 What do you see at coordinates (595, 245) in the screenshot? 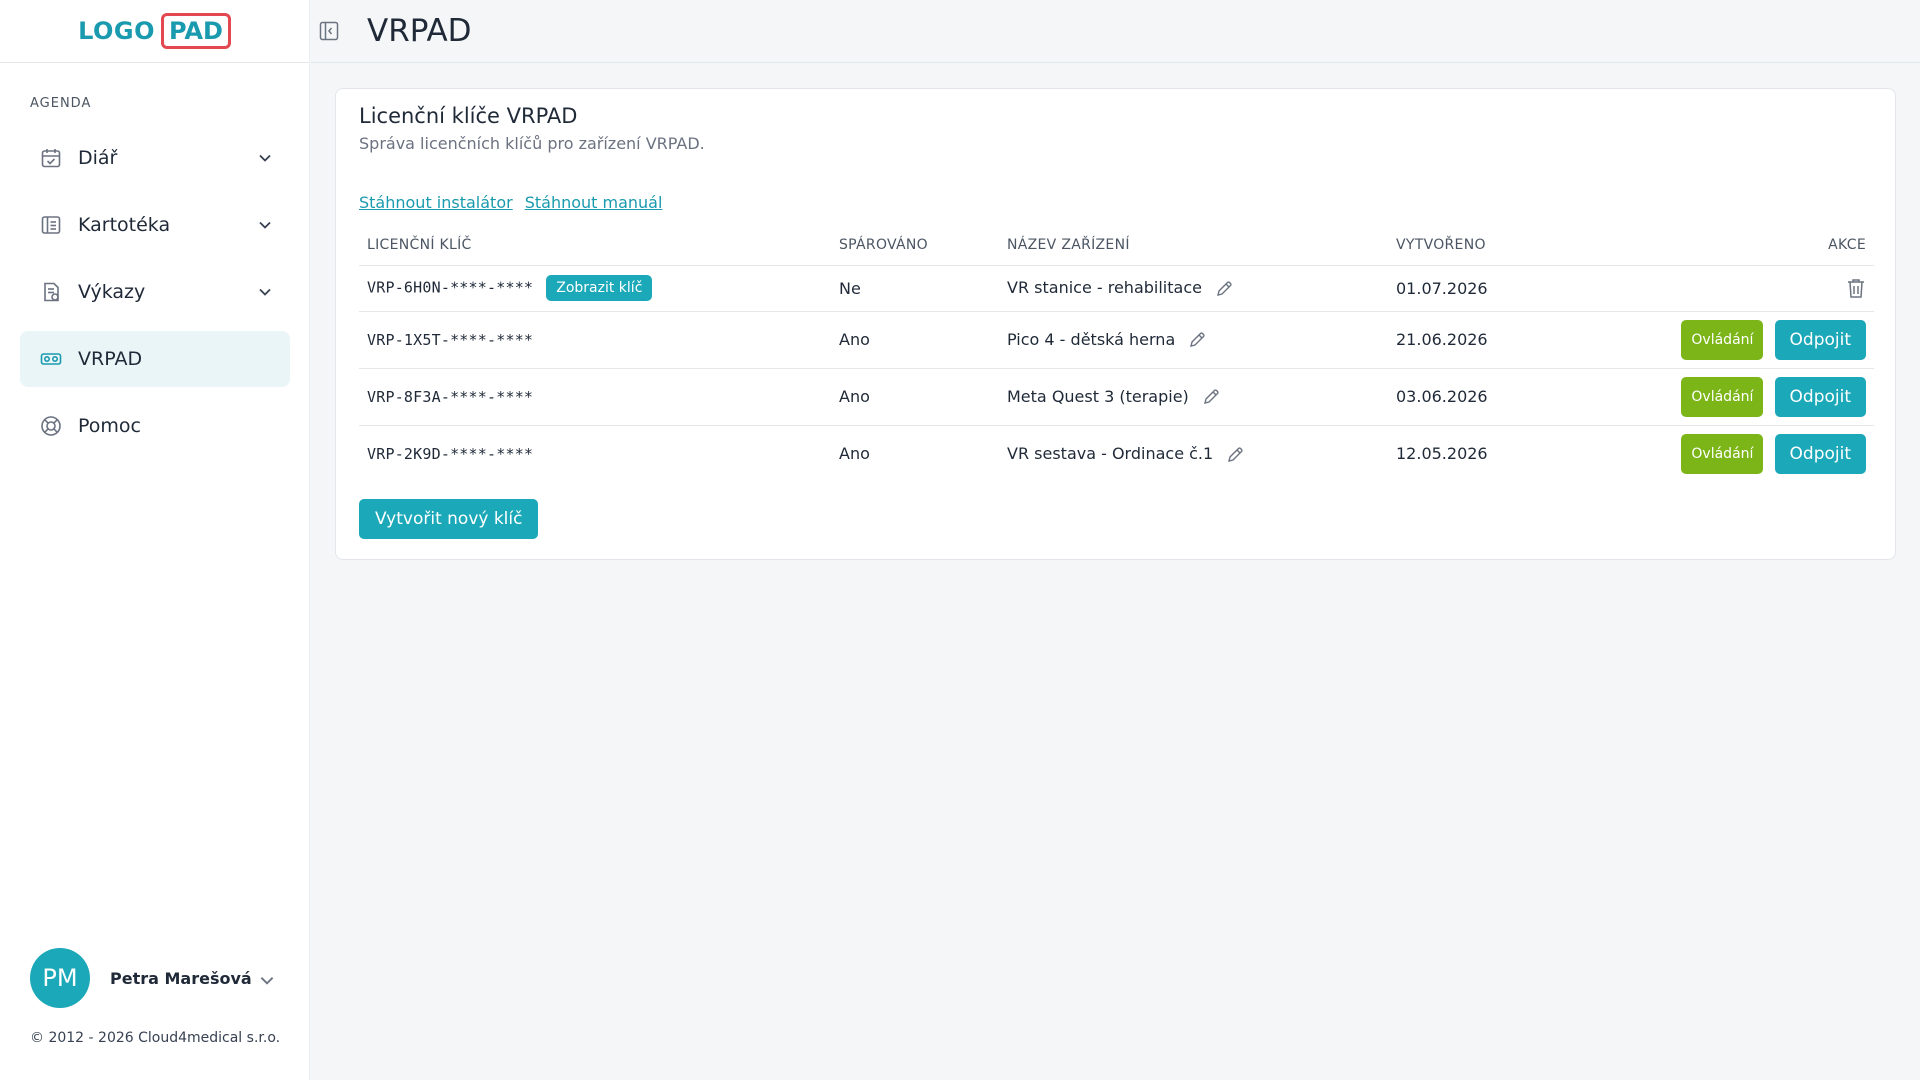
I see `column-header-key: LICENČNÍ KLÍČ` at bounding box center [595, 245].